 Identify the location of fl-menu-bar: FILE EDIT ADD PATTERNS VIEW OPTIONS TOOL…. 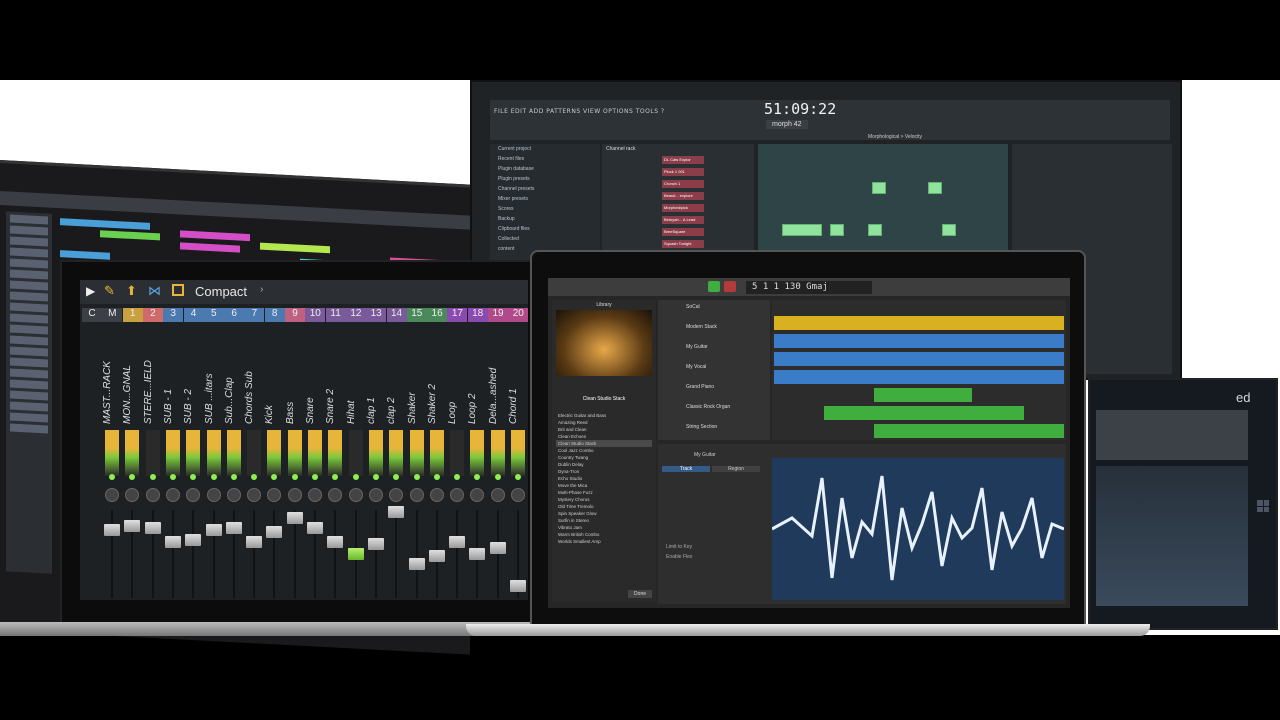
(579, 111).